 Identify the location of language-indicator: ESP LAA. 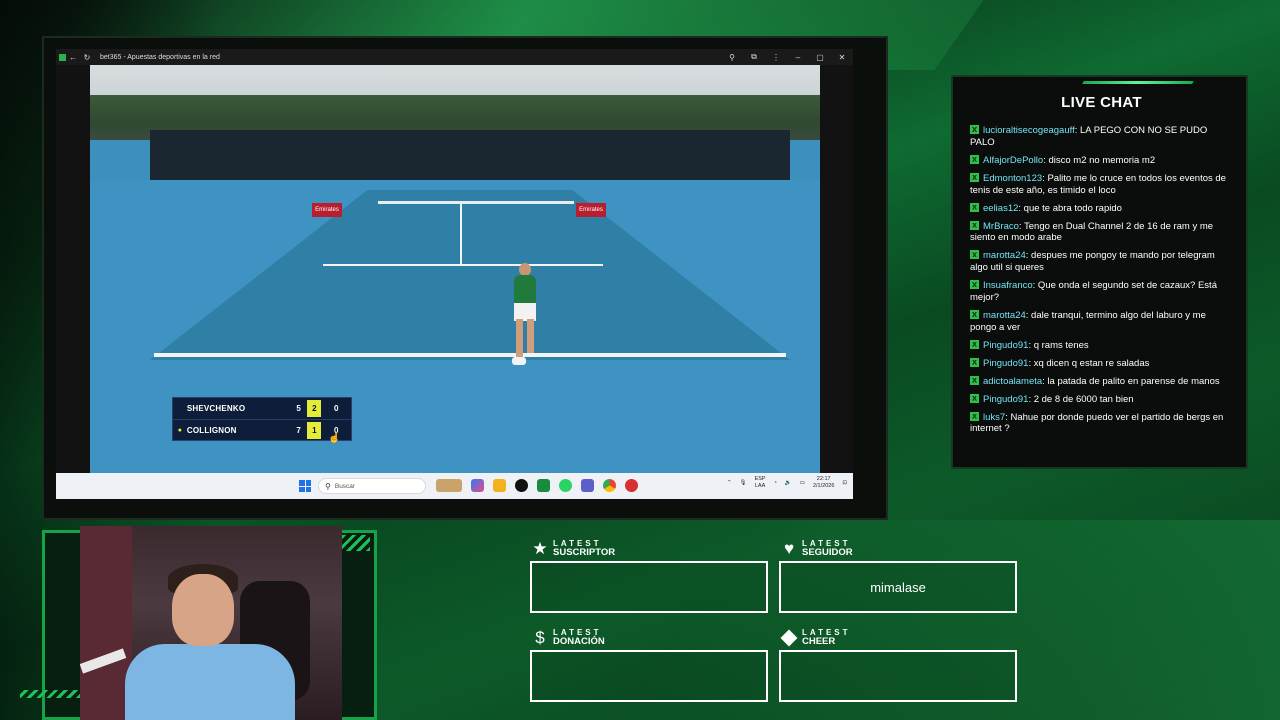
(760, 483).